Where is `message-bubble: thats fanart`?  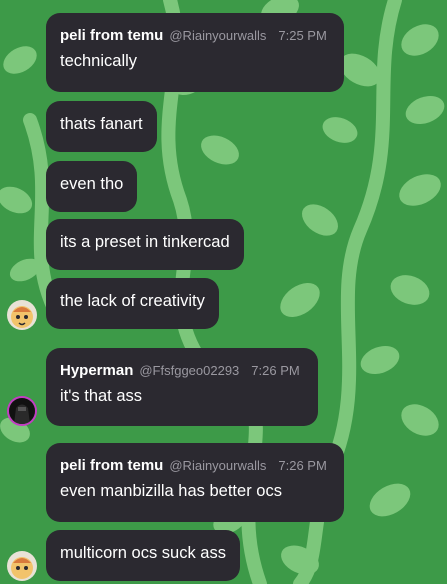 message-bubble: thats fanart is located at coordinates (101, 126).